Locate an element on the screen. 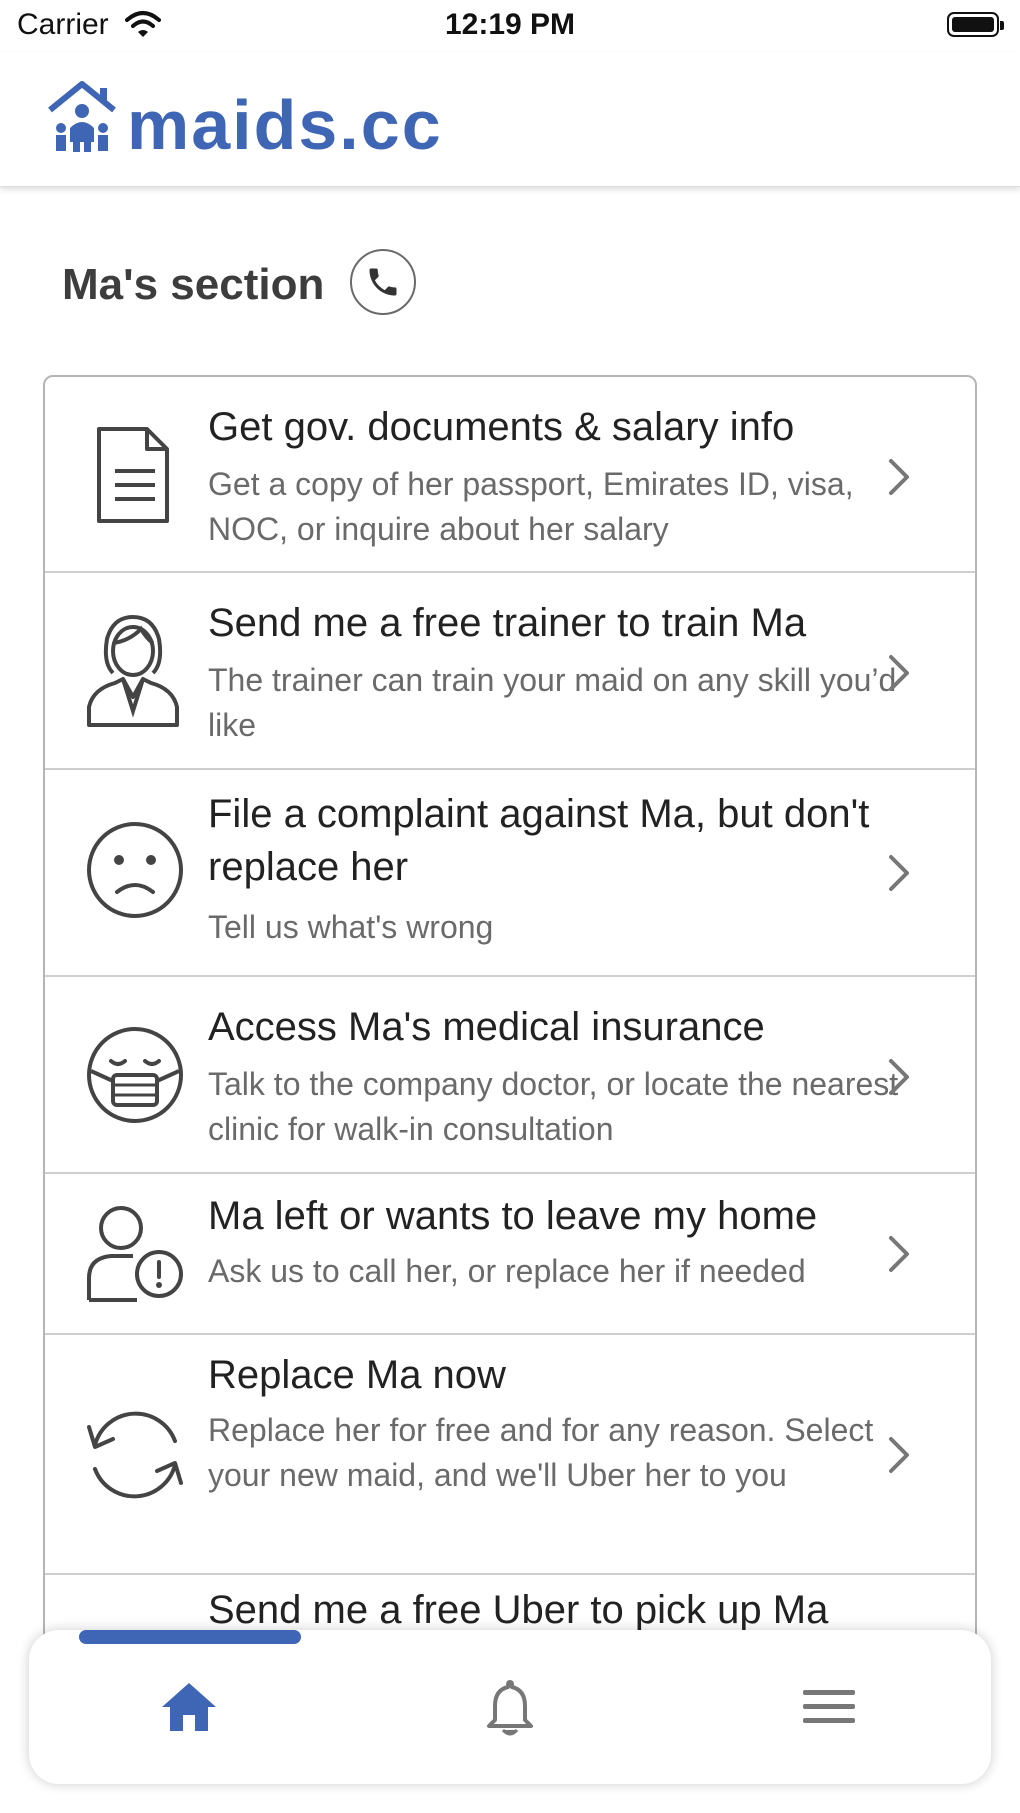 The height and width of the screenshot is (1813, 1020). logo-text: maids.cc is located at coordinates (285, 125).